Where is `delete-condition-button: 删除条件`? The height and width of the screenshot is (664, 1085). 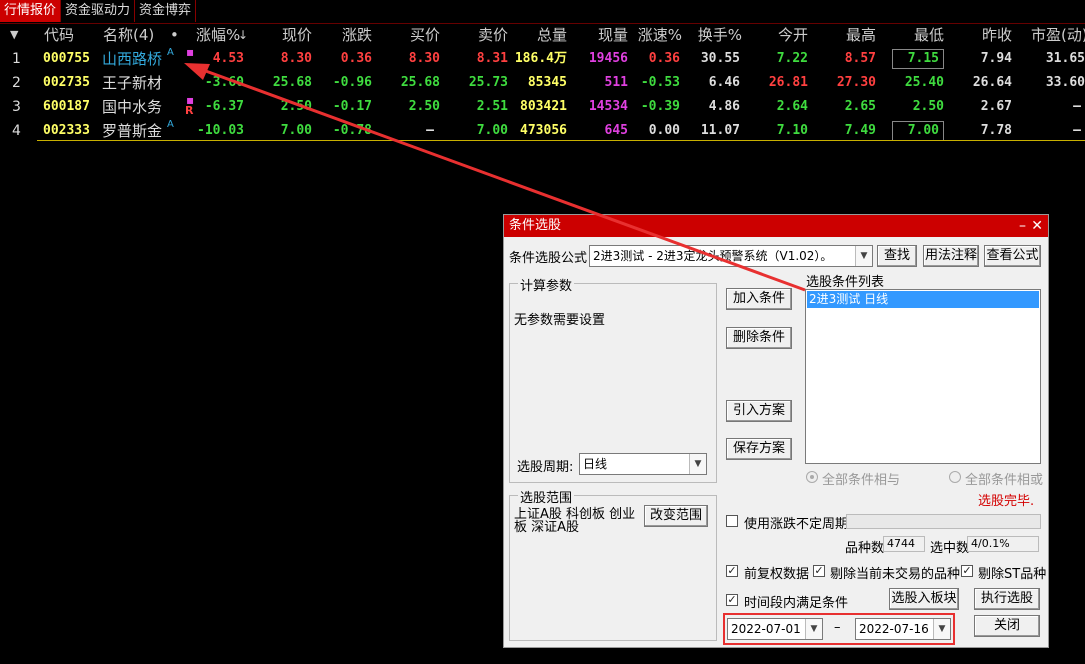
delete-condition-button: 删除条件 is located at coordinates (759, 338).